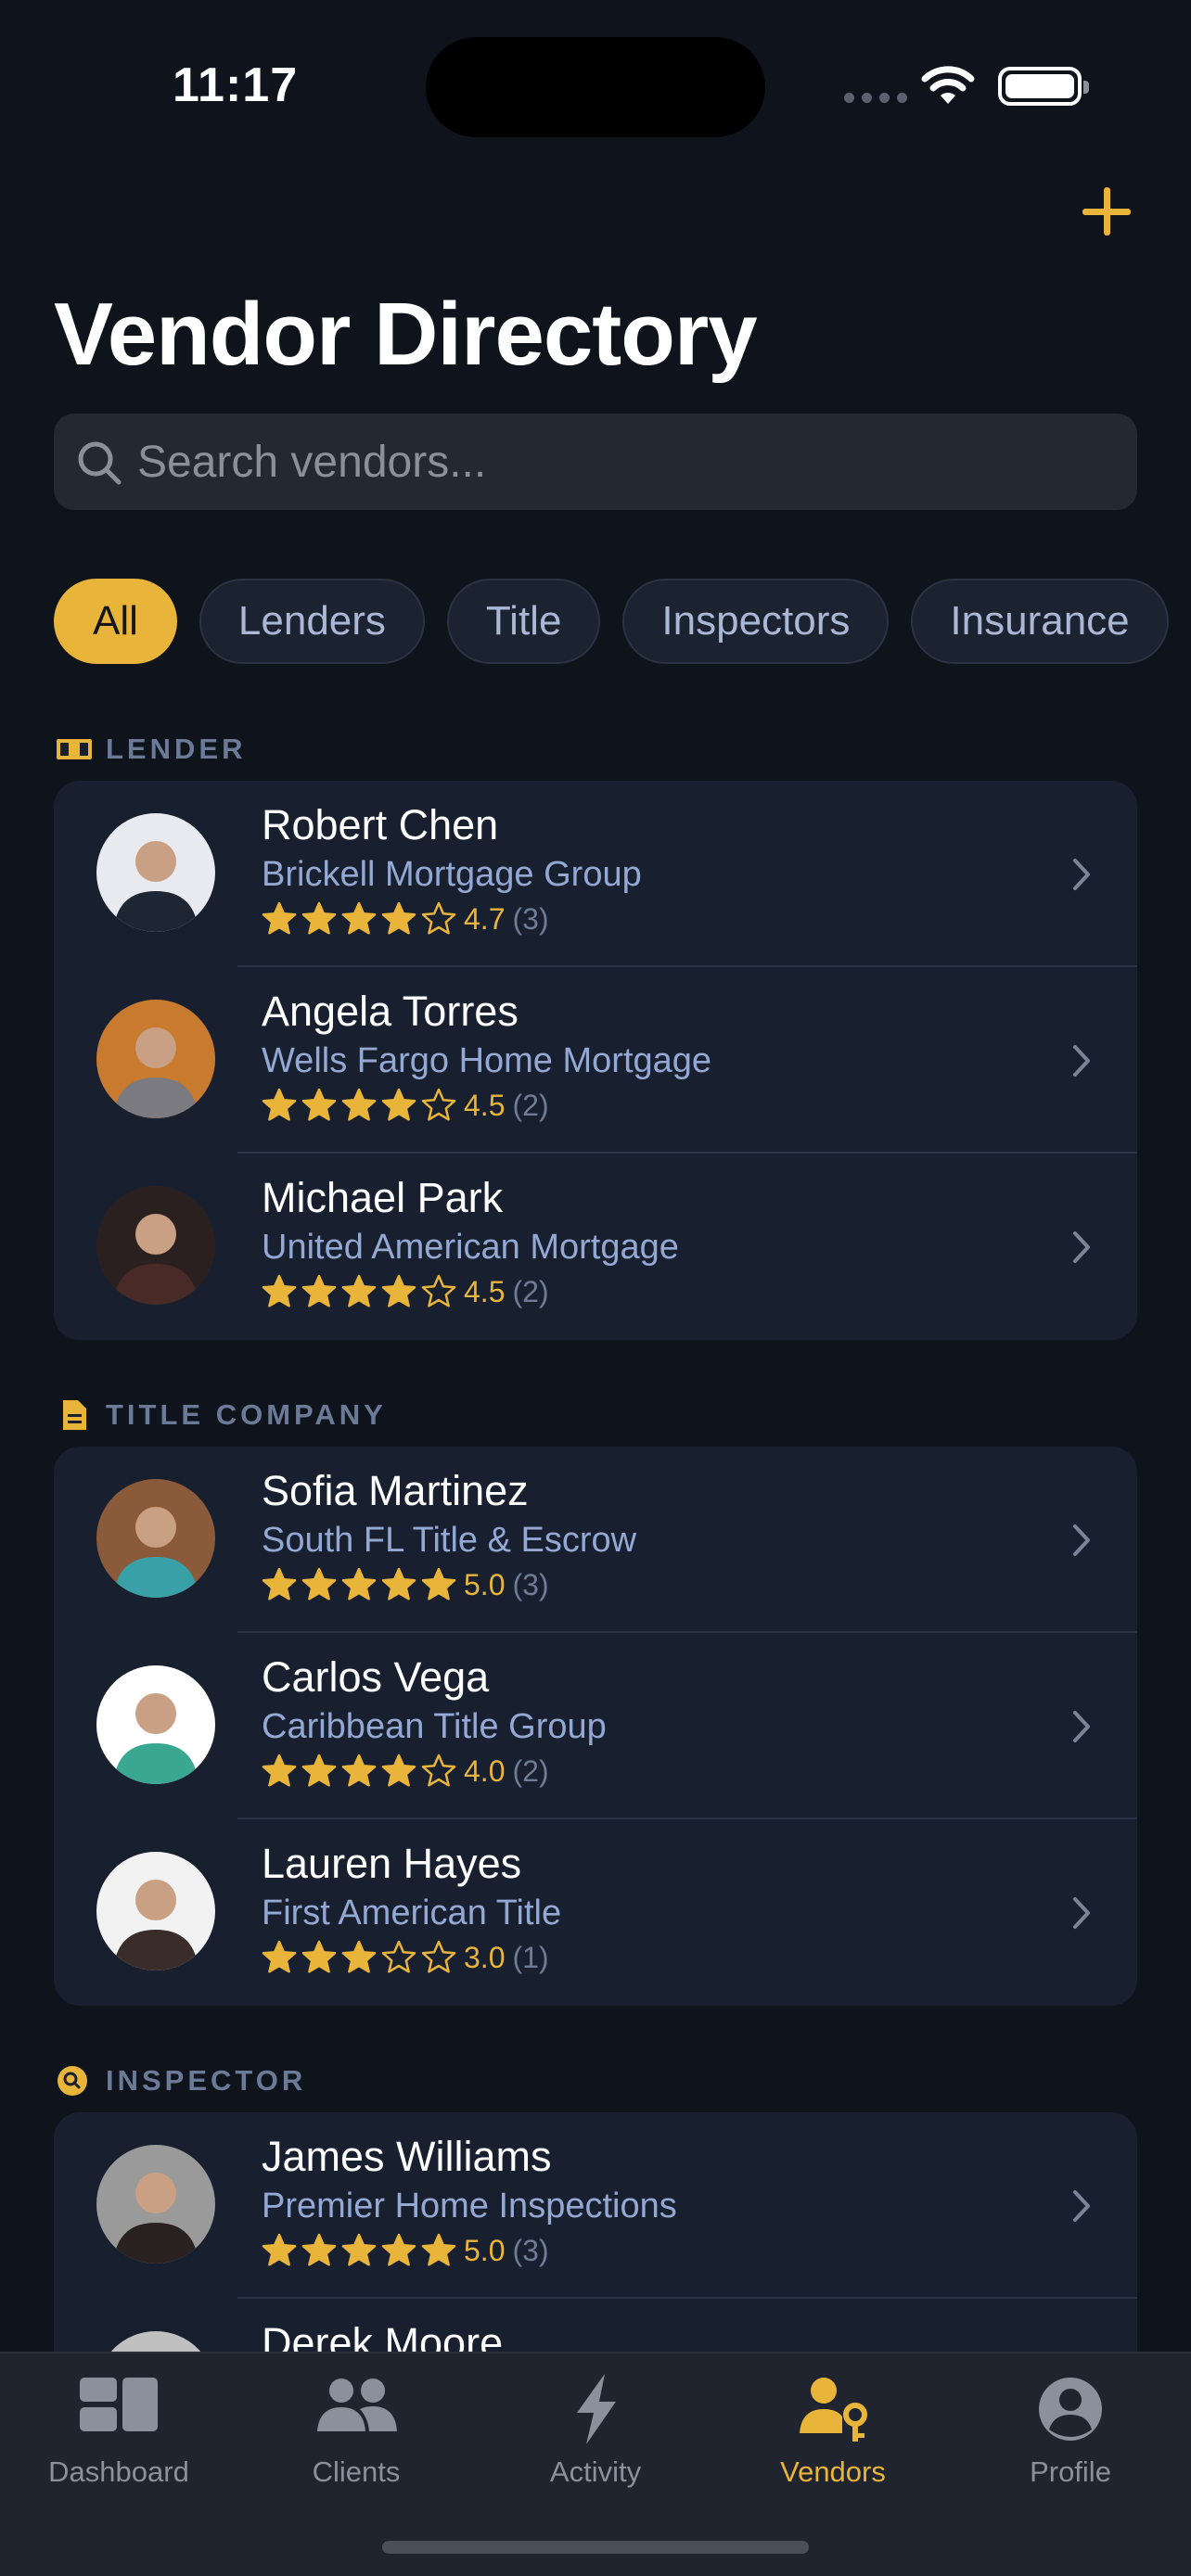 The image size is (1191, 2576). What do you see at coordinates (1043, 87) in the screenshot?
I see `battery-icon` at bounding box center [1043, 87].